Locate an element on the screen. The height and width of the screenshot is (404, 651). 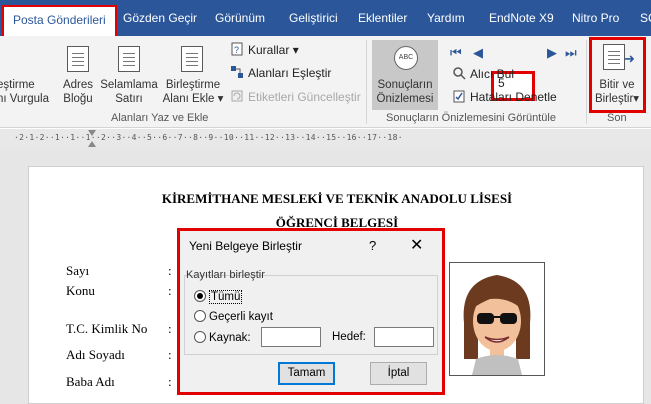
rules-button: ? Kurallar ▾ is located at coordinates (264, 49).